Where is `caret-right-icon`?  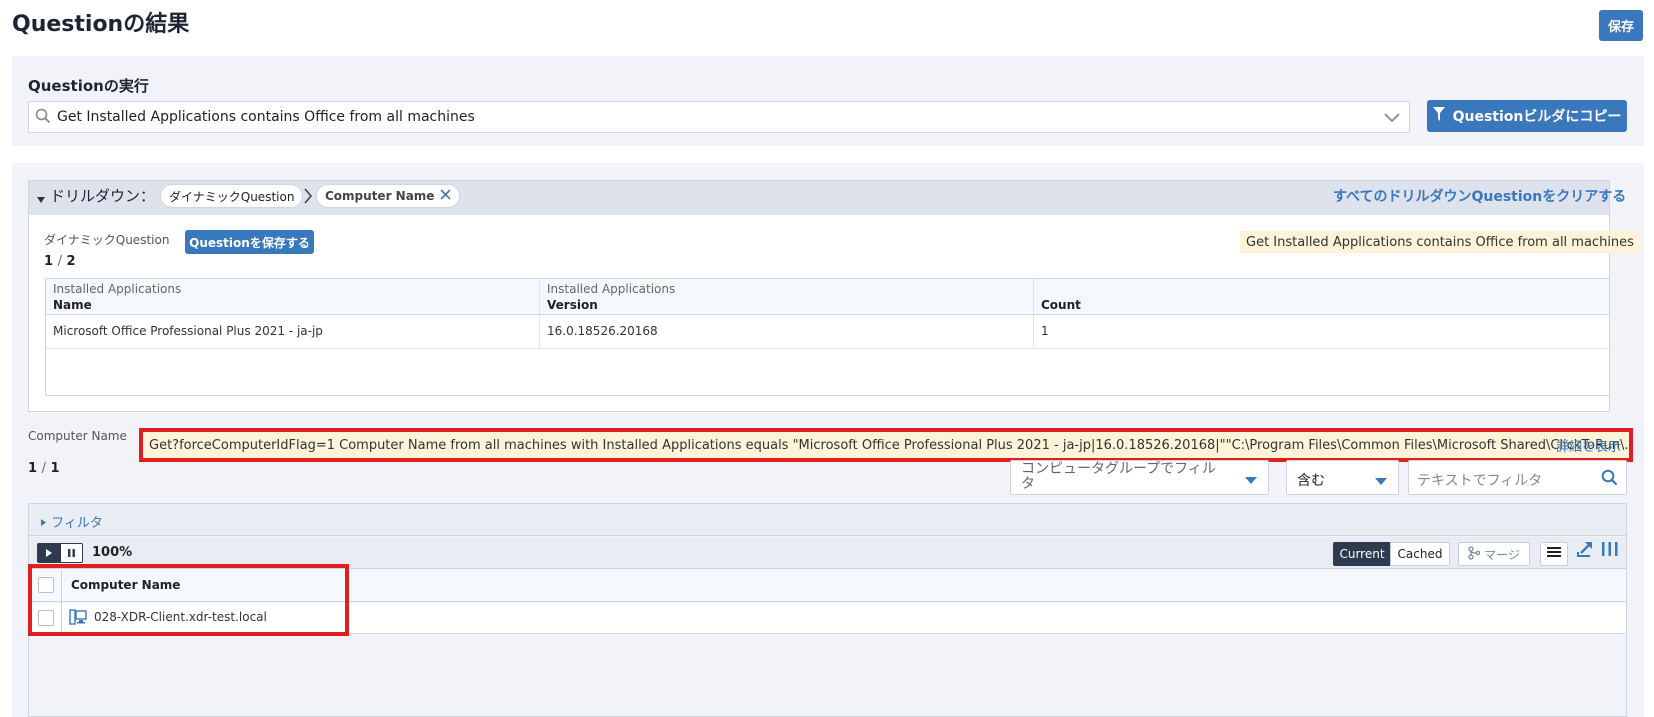 caret-right-icon is located at coordinates (45, 523).